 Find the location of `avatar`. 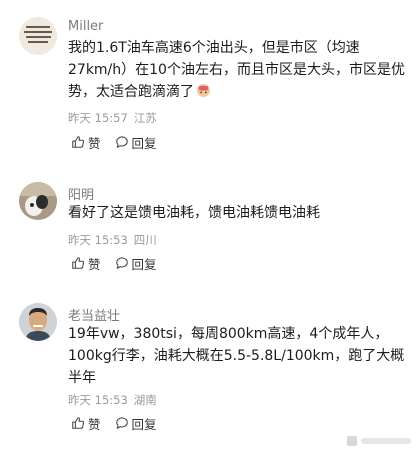

avatar is located at coordinates (38, 322).